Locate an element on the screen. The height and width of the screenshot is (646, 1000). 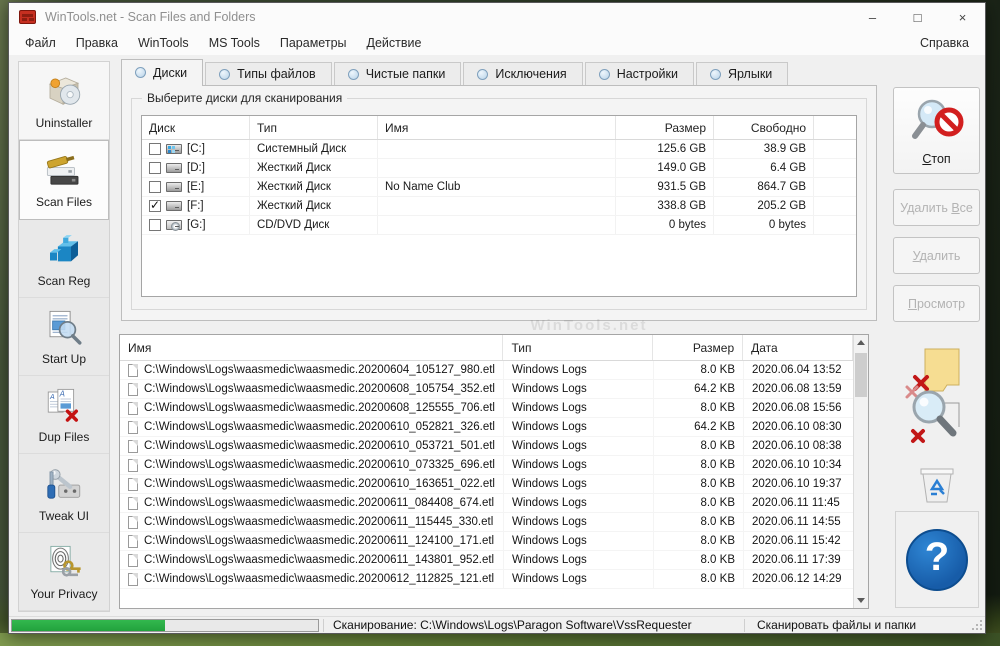
file-list-scrollbar is located at coordinates (860, 471).